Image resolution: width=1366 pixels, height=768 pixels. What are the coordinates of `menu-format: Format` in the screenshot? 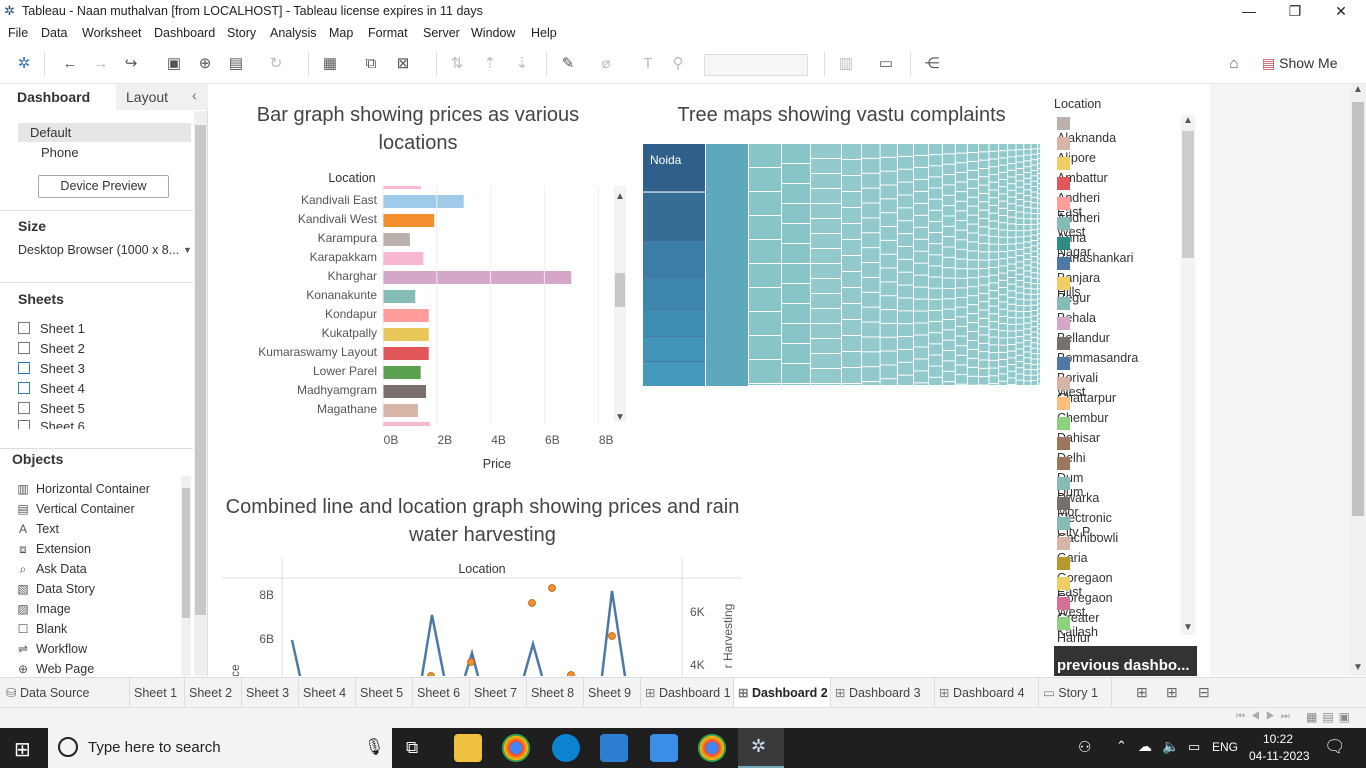 It's located at (388, 33).